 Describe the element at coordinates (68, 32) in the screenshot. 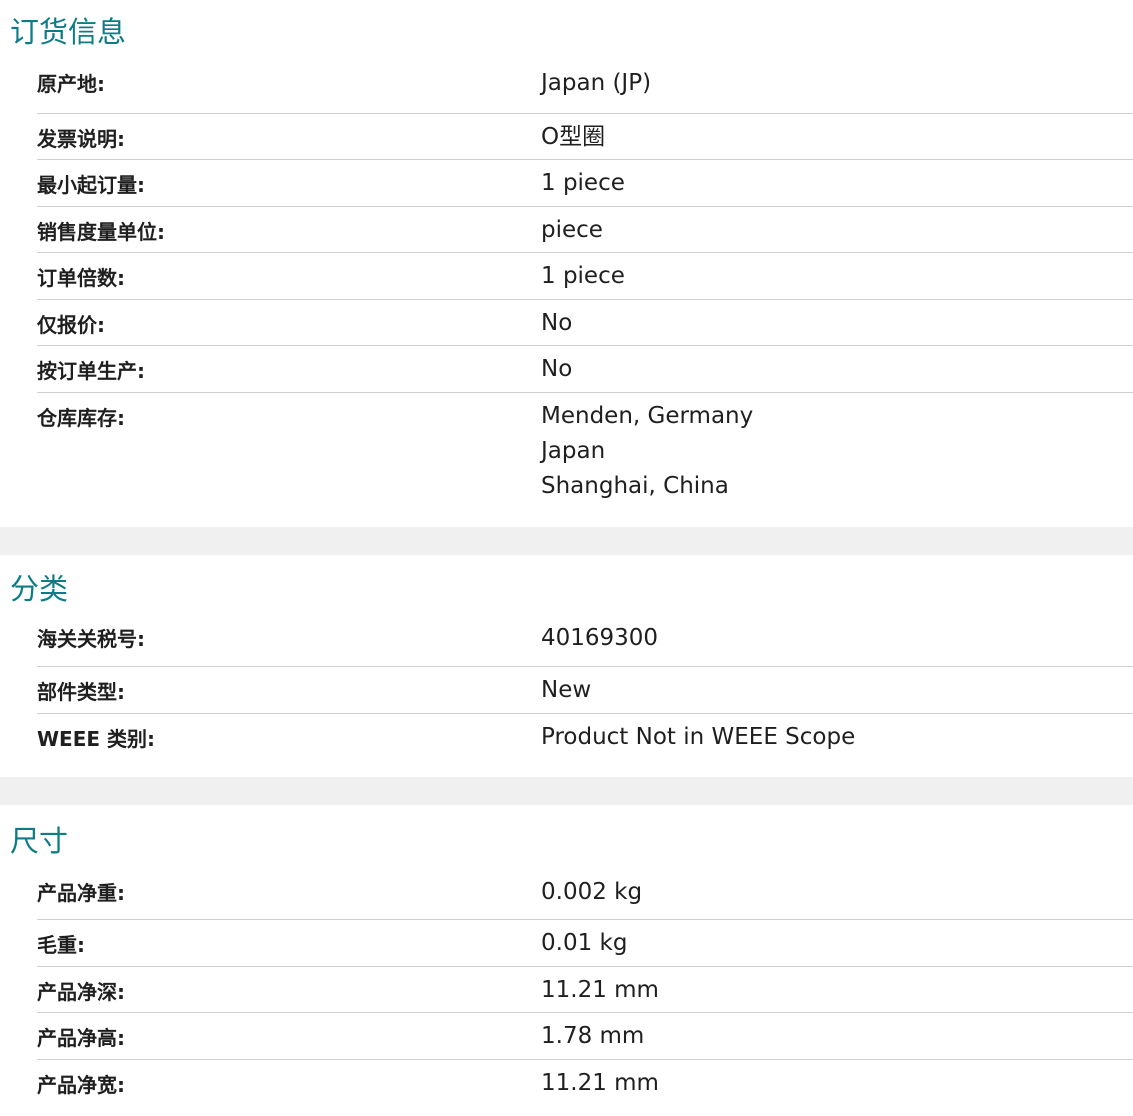

I see `section-title-ordering-info: 订货信息` at that location.